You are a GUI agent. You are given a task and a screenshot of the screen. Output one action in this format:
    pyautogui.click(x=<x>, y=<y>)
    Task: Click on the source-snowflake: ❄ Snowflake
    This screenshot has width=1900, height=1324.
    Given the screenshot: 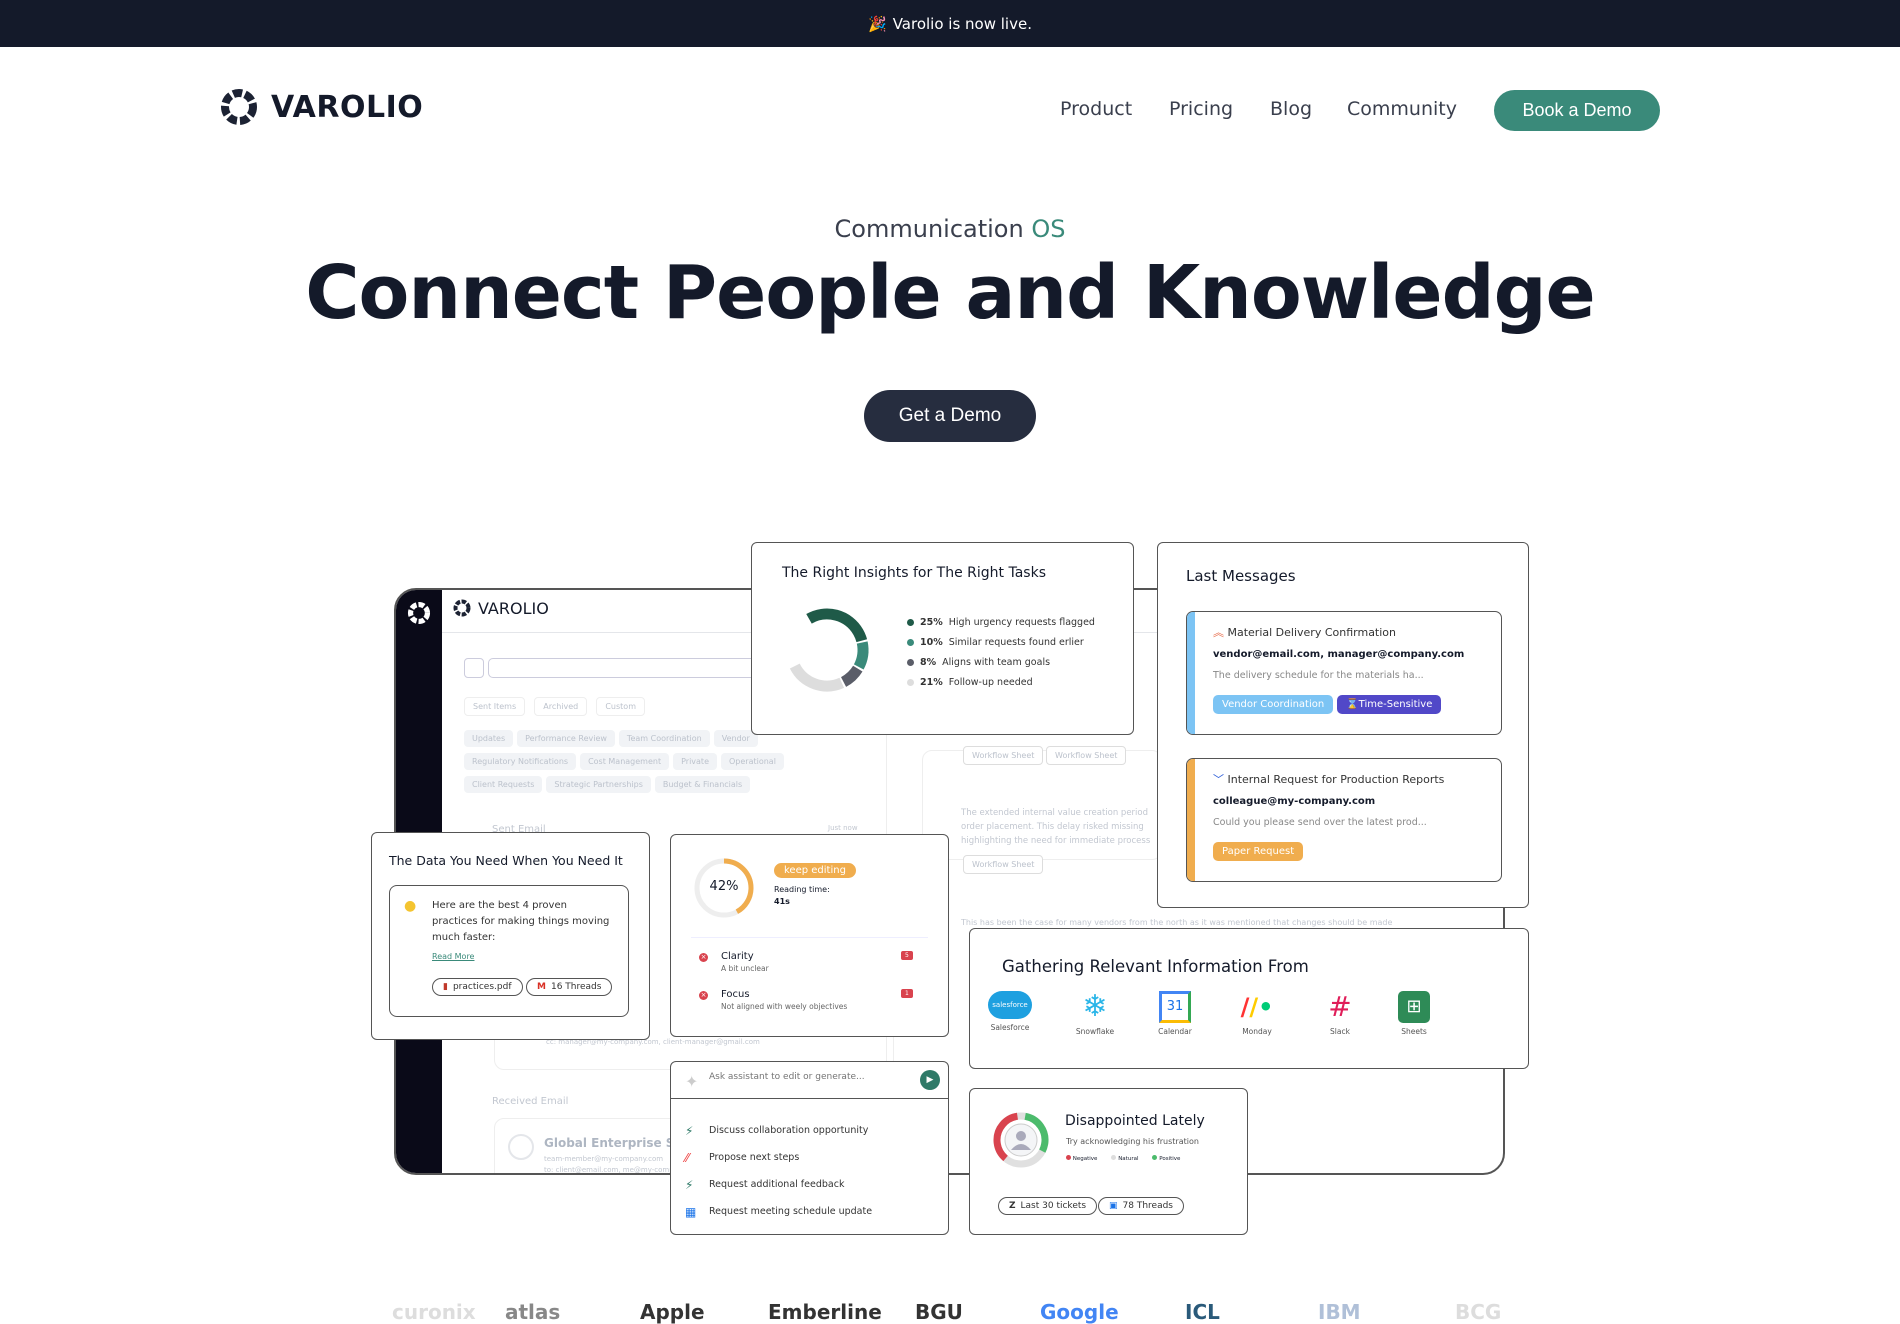 What is the action you would take?
    pyautogui.click(x=1095, y=1013)
    